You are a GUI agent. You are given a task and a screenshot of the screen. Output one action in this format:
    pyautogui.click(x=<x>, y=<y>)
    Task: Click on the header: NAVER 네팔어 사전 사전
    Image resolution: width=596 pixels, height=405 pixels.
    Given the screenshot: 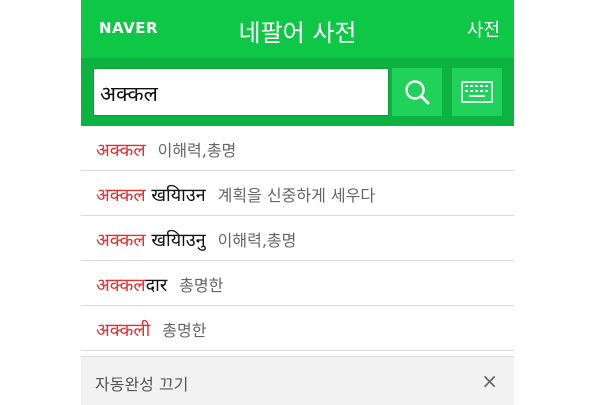 What is the action you would take?
    pyautogui.click(x=297, y=29)
    